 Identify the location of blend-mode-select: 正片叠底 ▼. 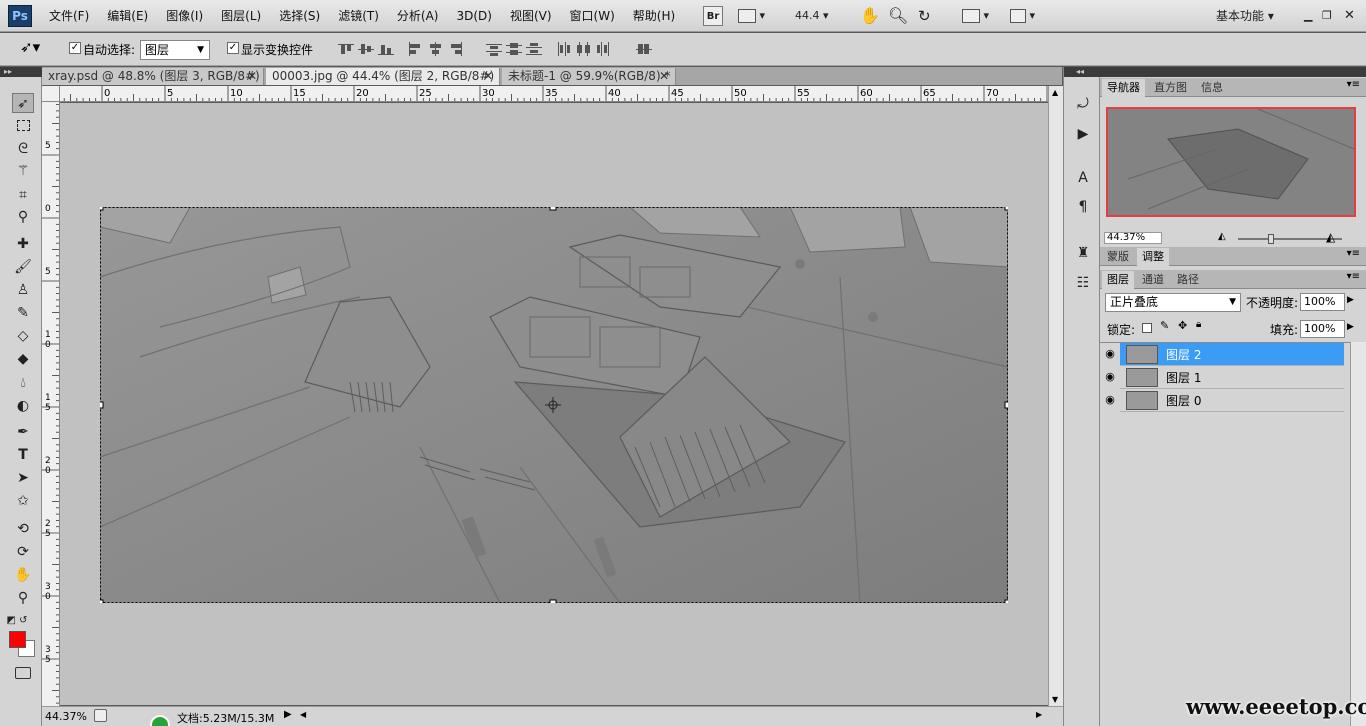
(1173, 302).